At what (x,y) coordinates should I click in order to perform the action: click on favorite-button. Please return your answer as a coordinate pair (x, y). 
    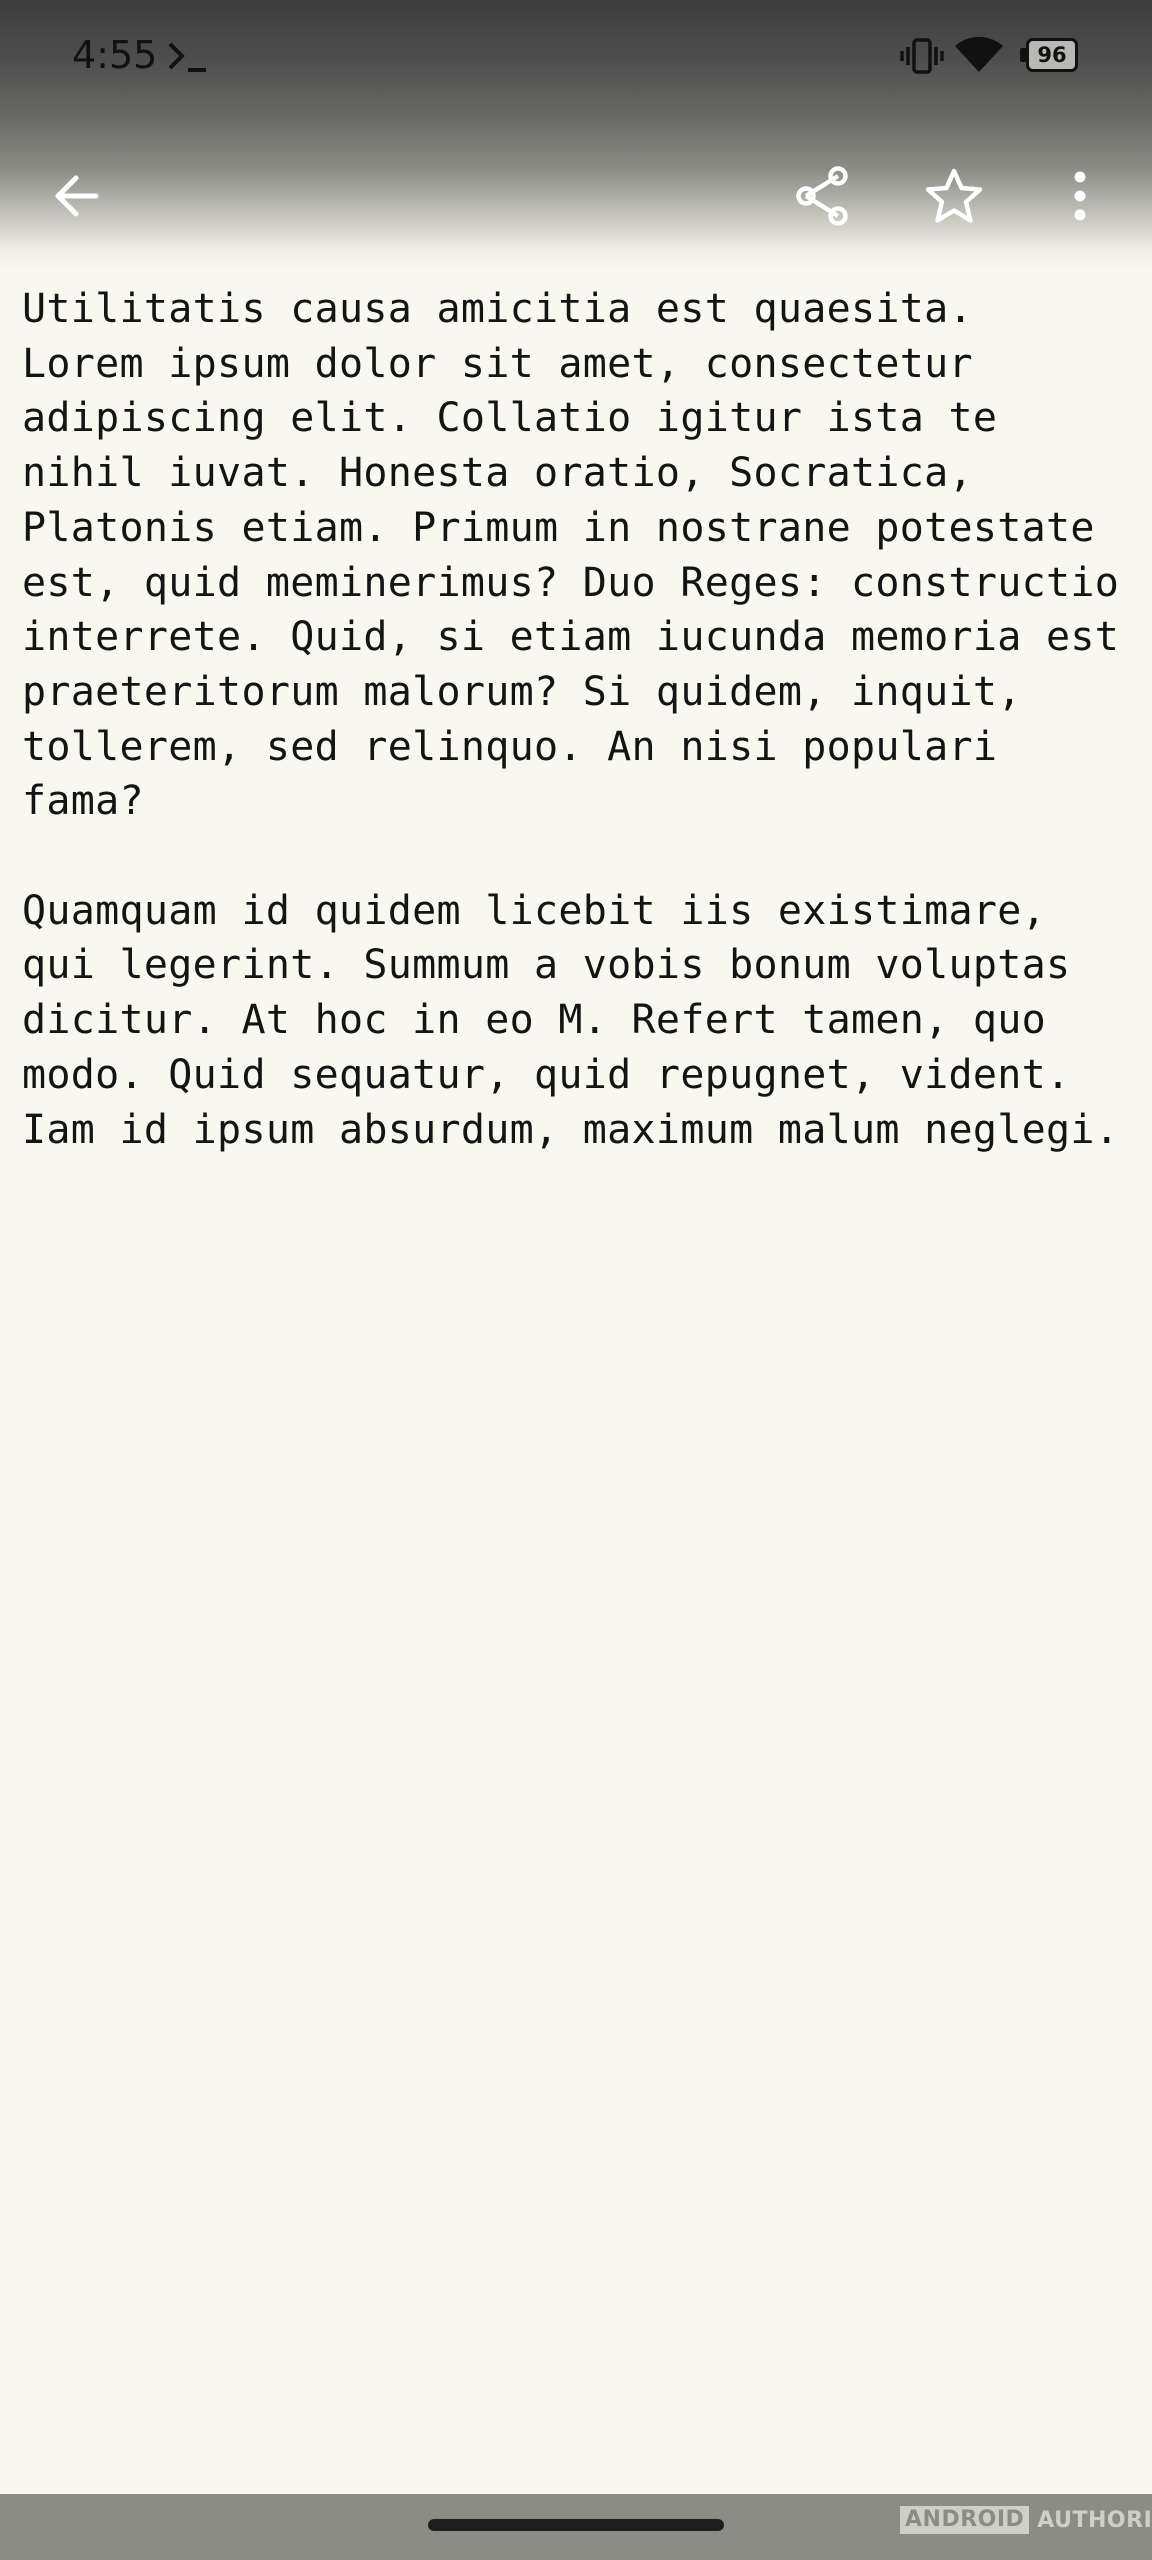
    Looking at the image, I should click on (954, 196).